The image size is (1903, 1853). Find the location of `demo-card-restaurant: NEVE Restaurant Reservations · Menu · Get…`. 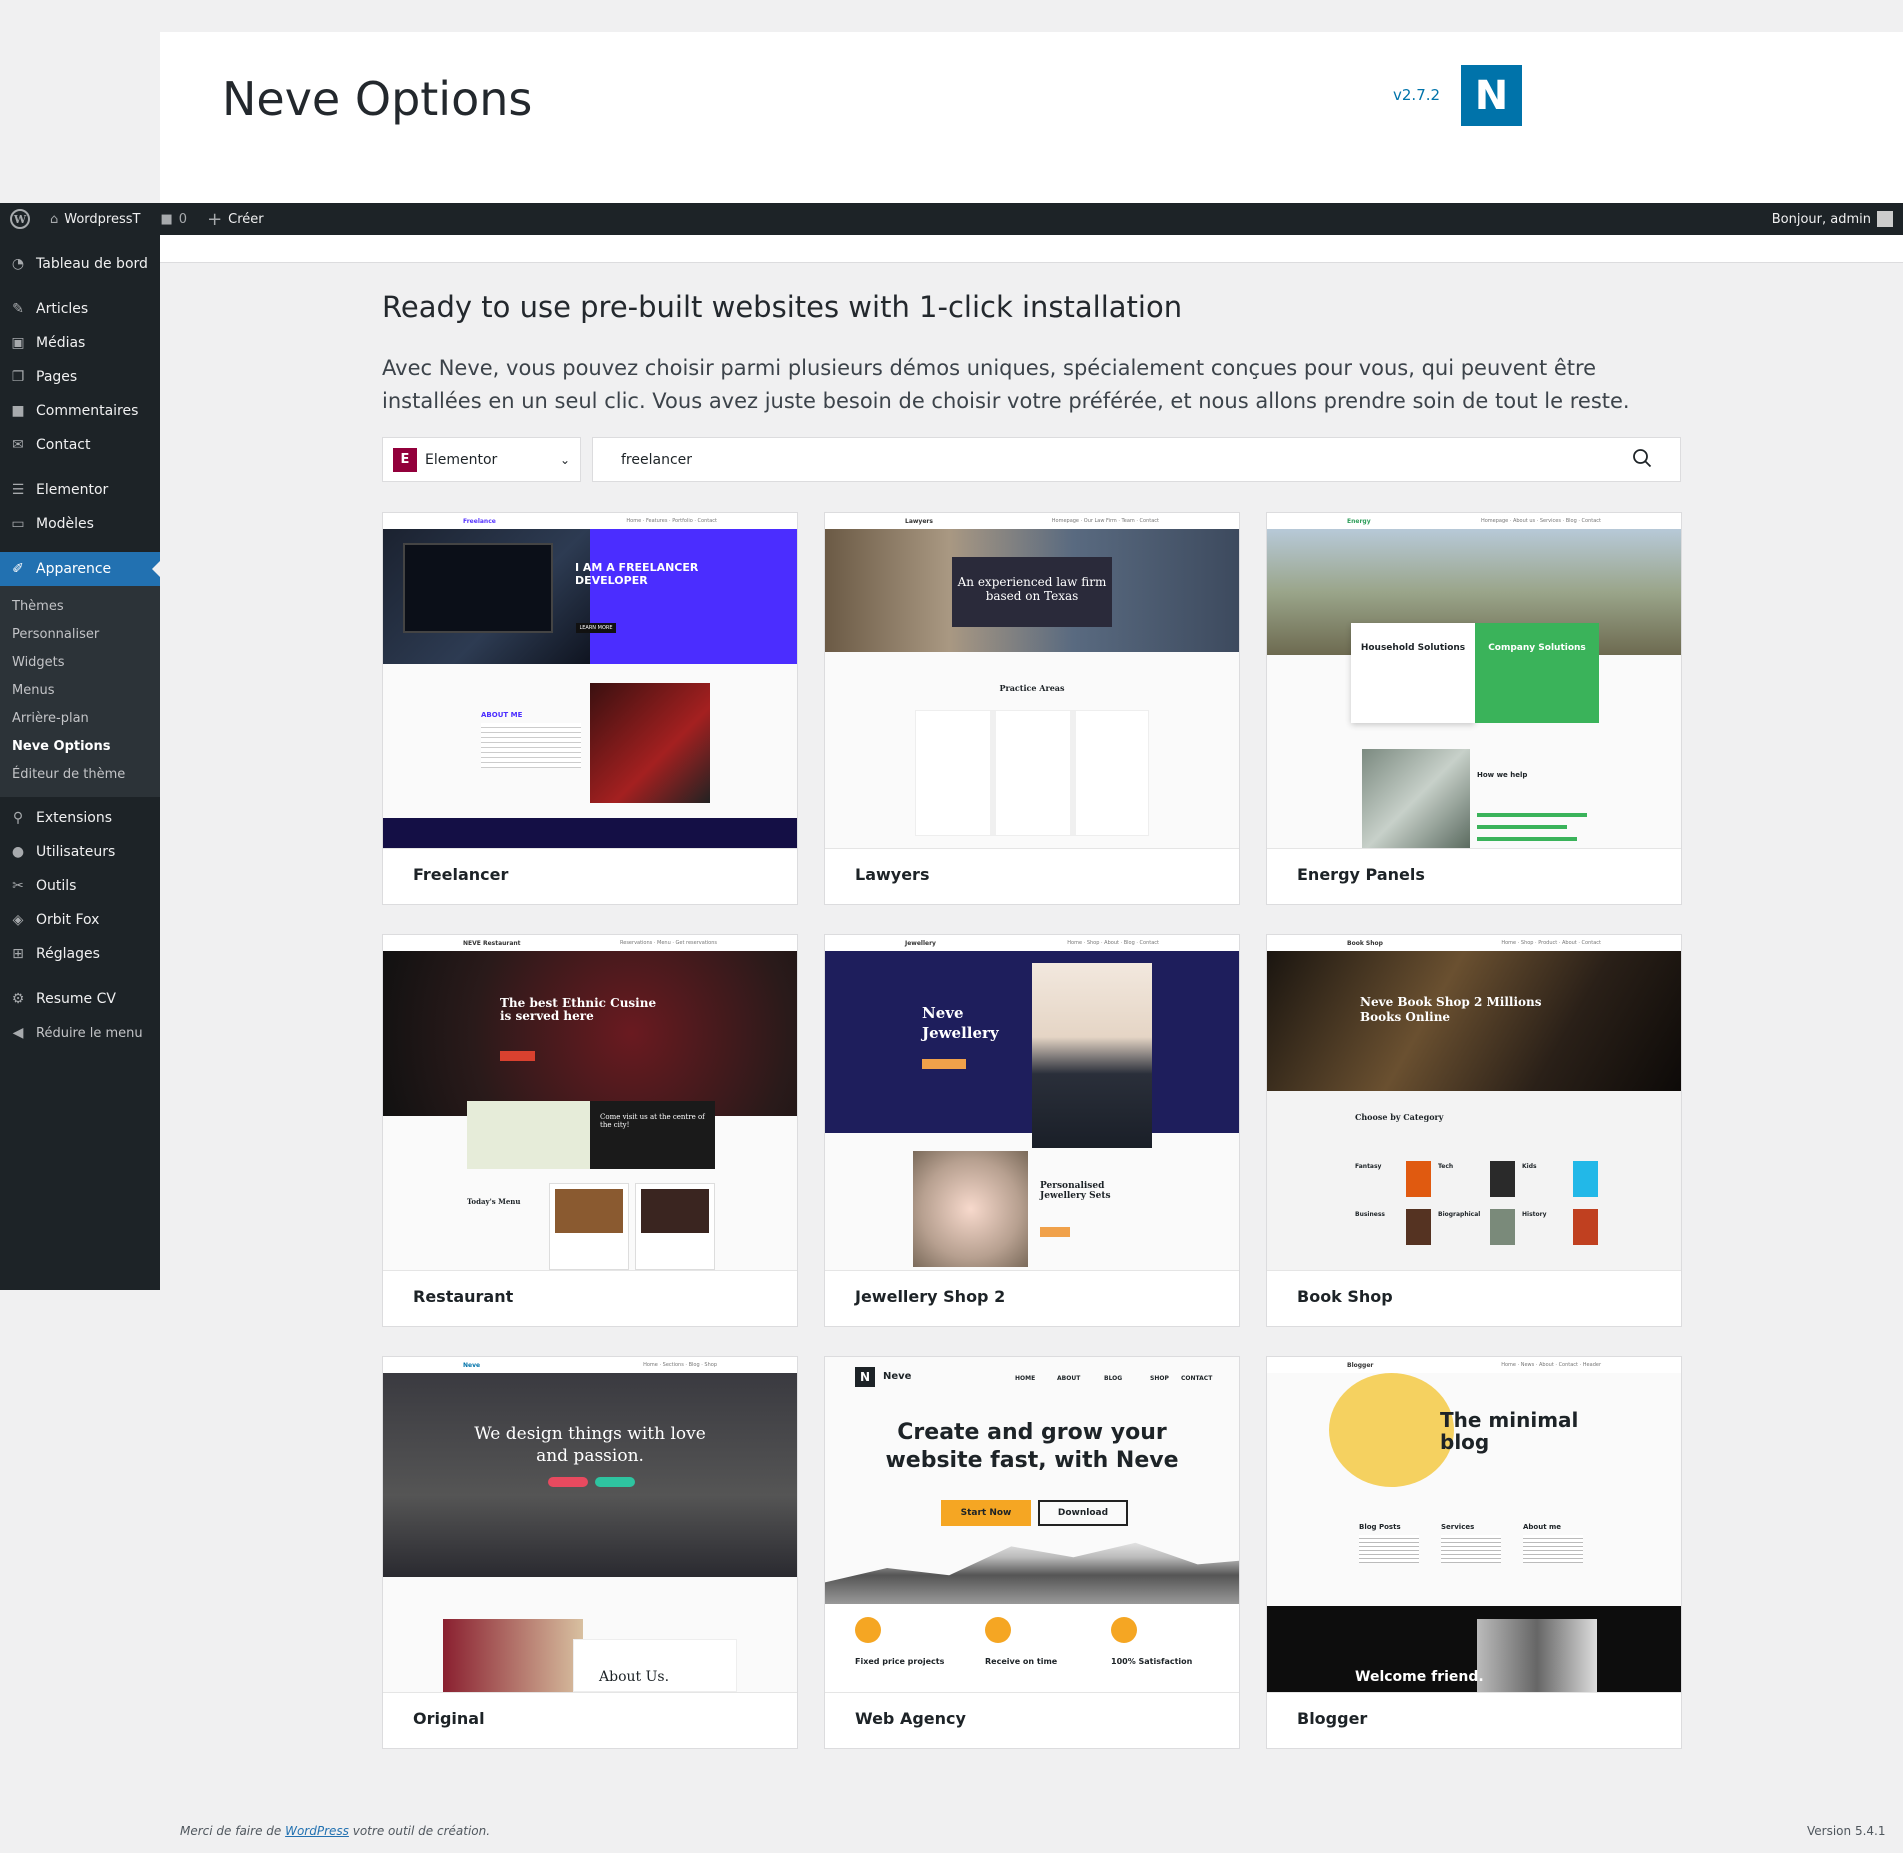

demo-card-restaurant: NEVE Restaurant Reservations · Menu · Get… is located at coordinates (590, 1130).